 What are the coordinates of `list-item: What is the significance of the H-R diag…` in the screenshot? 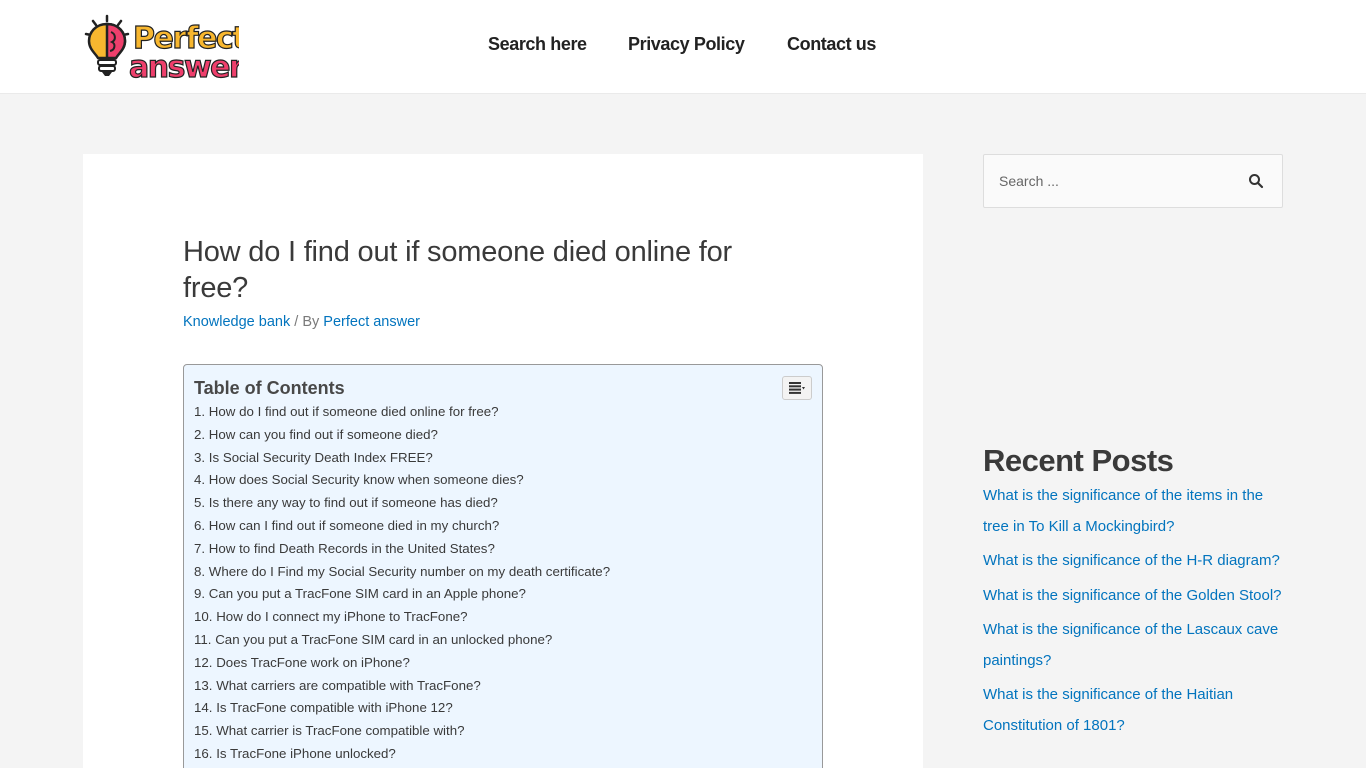 It's located at (1133, 561).